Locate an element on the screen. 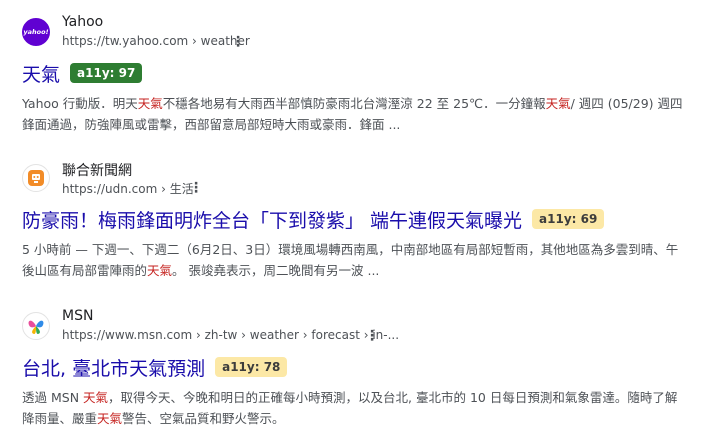  site-header: 聯合新聞網 https://udn.com › 生活 ⋮ is located at coordinates (357, 180).